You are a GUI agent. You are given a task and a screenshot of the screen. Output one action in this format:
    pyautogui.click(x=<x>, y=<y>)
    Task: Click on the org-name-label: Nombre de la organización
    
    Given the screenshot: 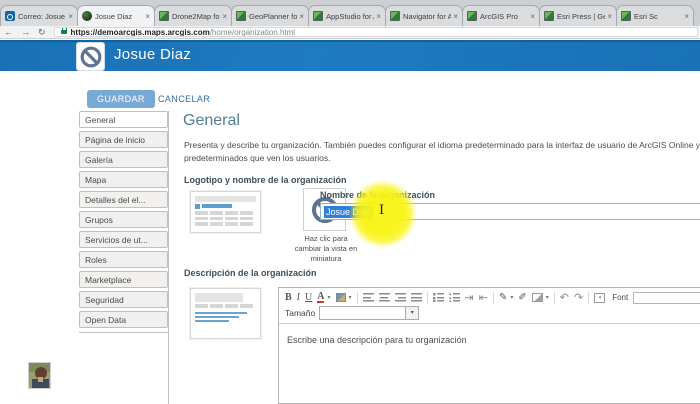 What is the action you would take?
    pyautogui.click(x=378, y=195)
    